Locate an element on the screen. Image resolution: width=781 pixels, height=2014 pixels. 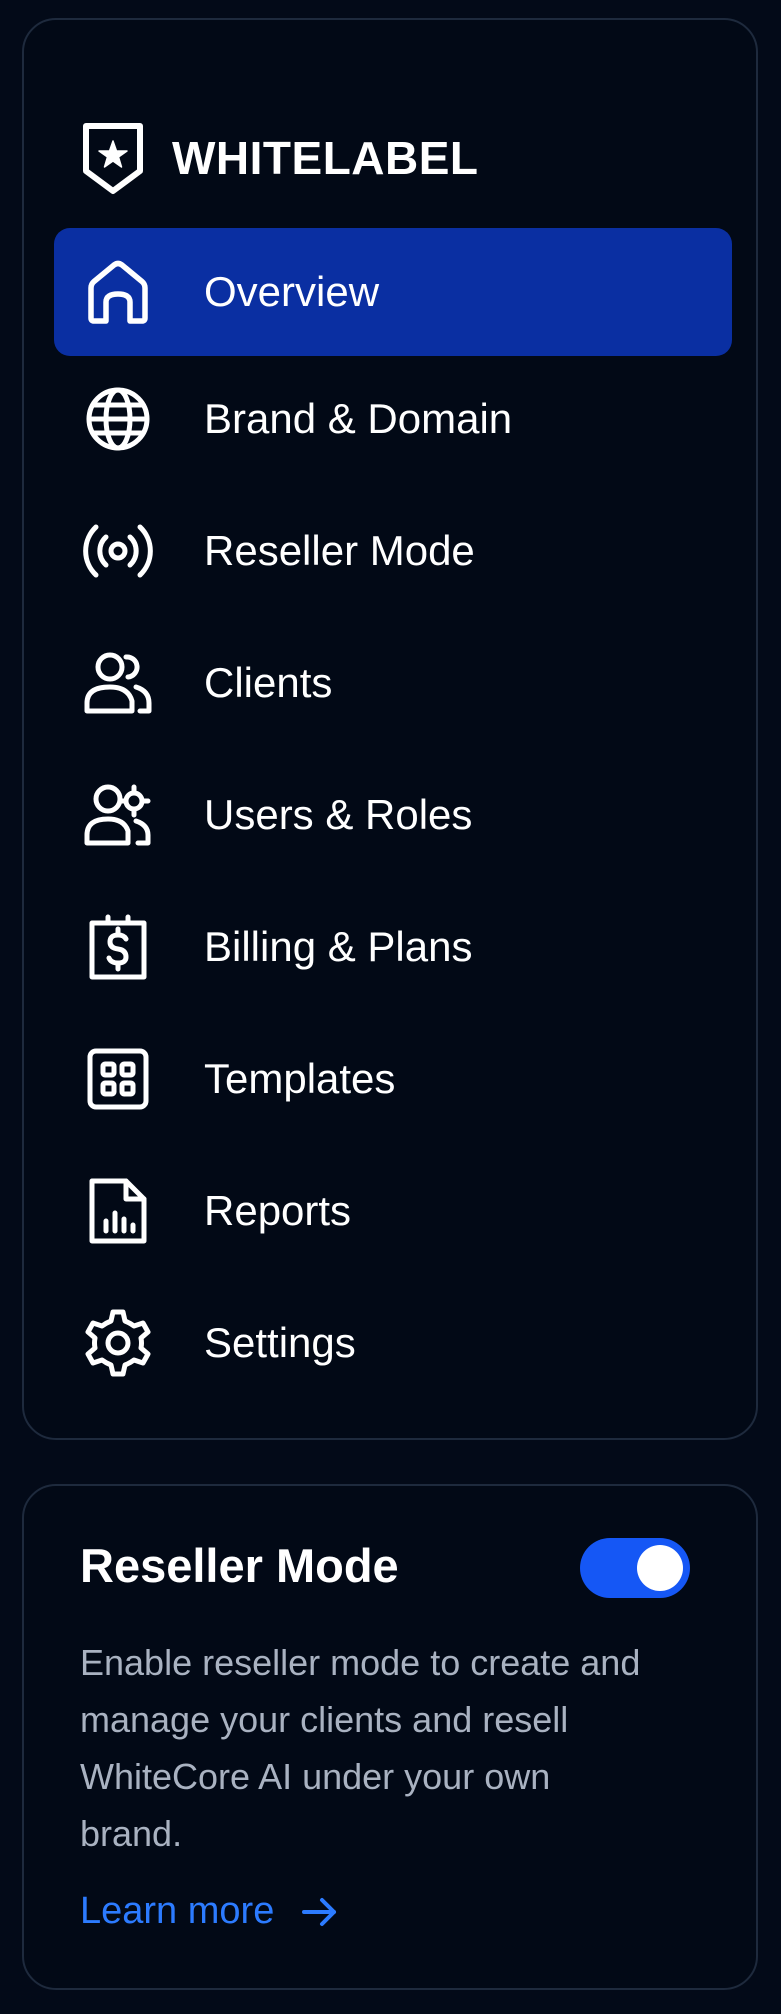
sidebar-item-label: Overview is located at coordinates (292, 291).